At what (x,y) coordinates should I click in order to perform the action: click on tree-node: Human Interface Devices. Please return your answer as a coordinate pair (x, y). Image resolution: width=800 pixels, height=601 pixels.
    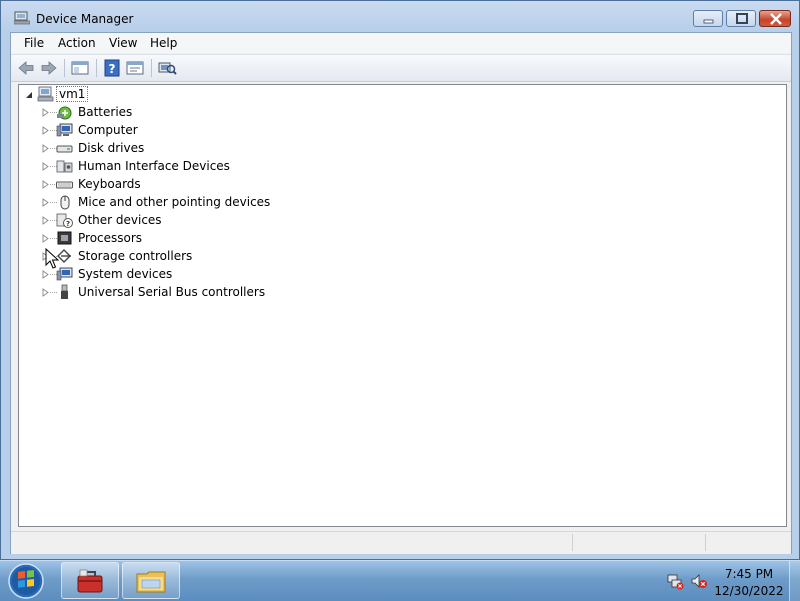
    Looking at the image, I should click on (169, 166).